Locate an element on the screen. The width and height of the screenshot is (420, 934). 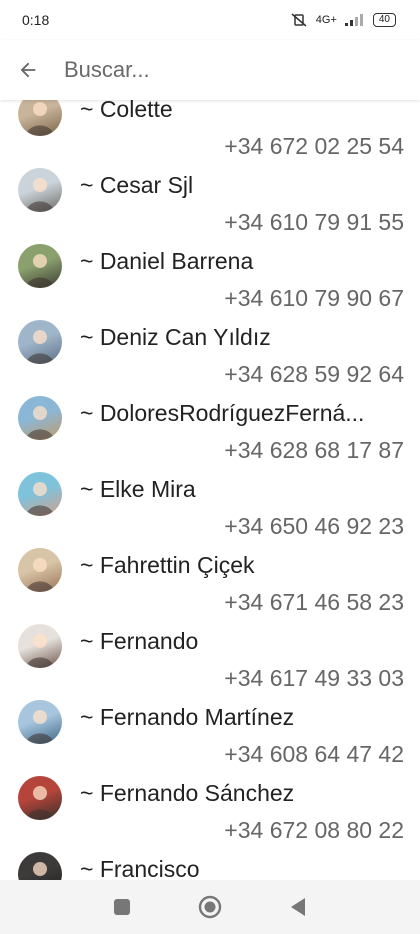
contact-name: ~ Colette is located at coordinates (126, 111).